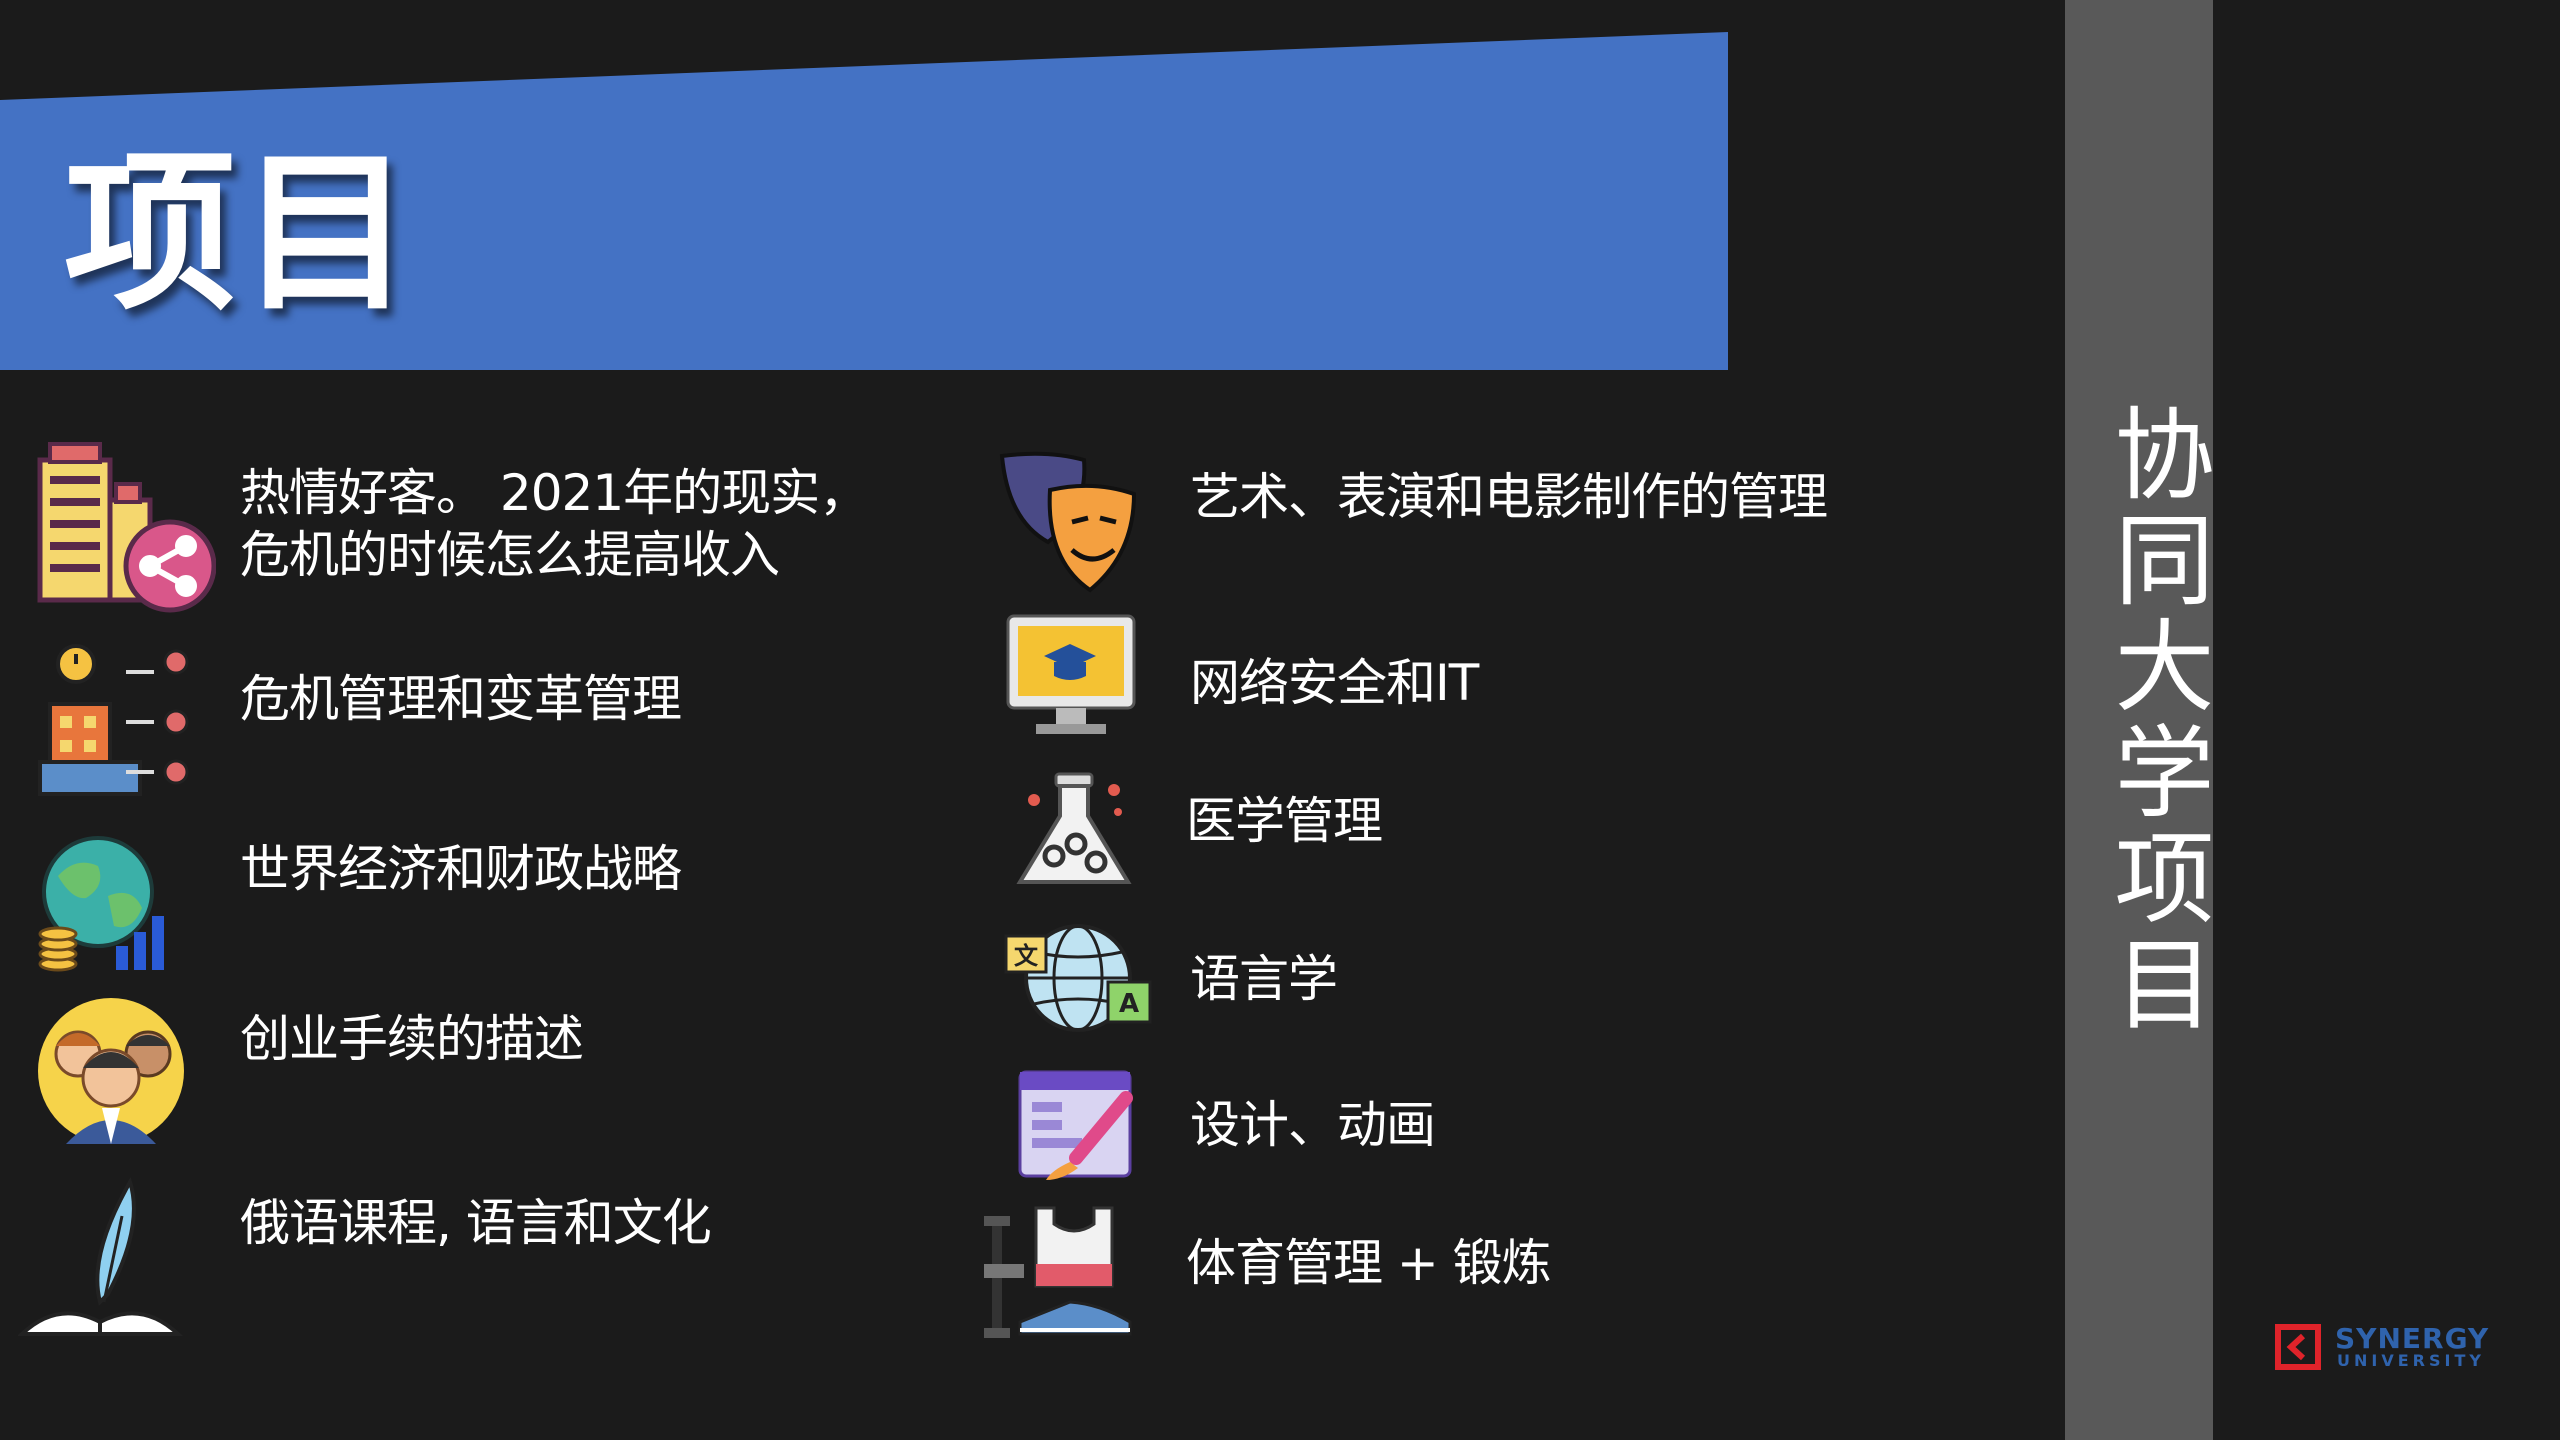  Describe the element at coordinates (1068, 522) in the screenshot. I see `theater-masks-icon` at that location.